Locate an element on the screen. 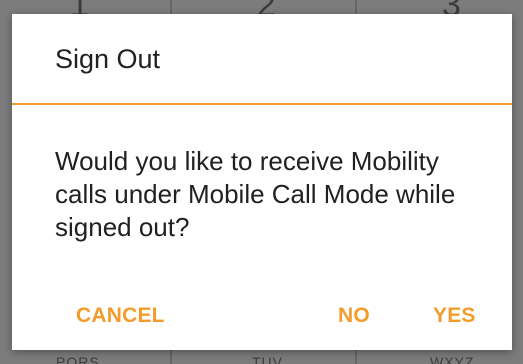 The width and height of the screenshot is (523, 364). dialog-actions: CANCEL NO YES is located at coordinates (262, 322).